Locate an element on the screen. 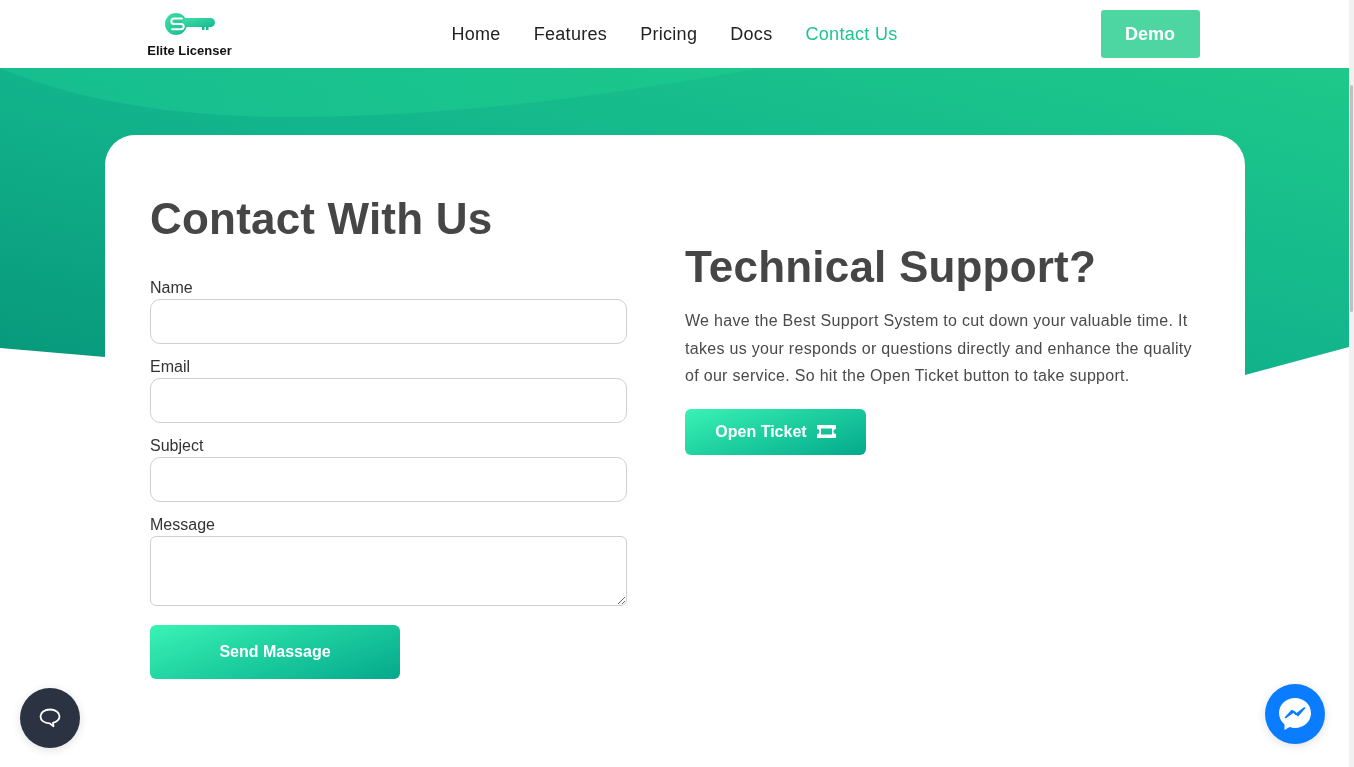 This screenshot has width=1354, height=767. nav-link: Features is located at coordinates (570, 33).